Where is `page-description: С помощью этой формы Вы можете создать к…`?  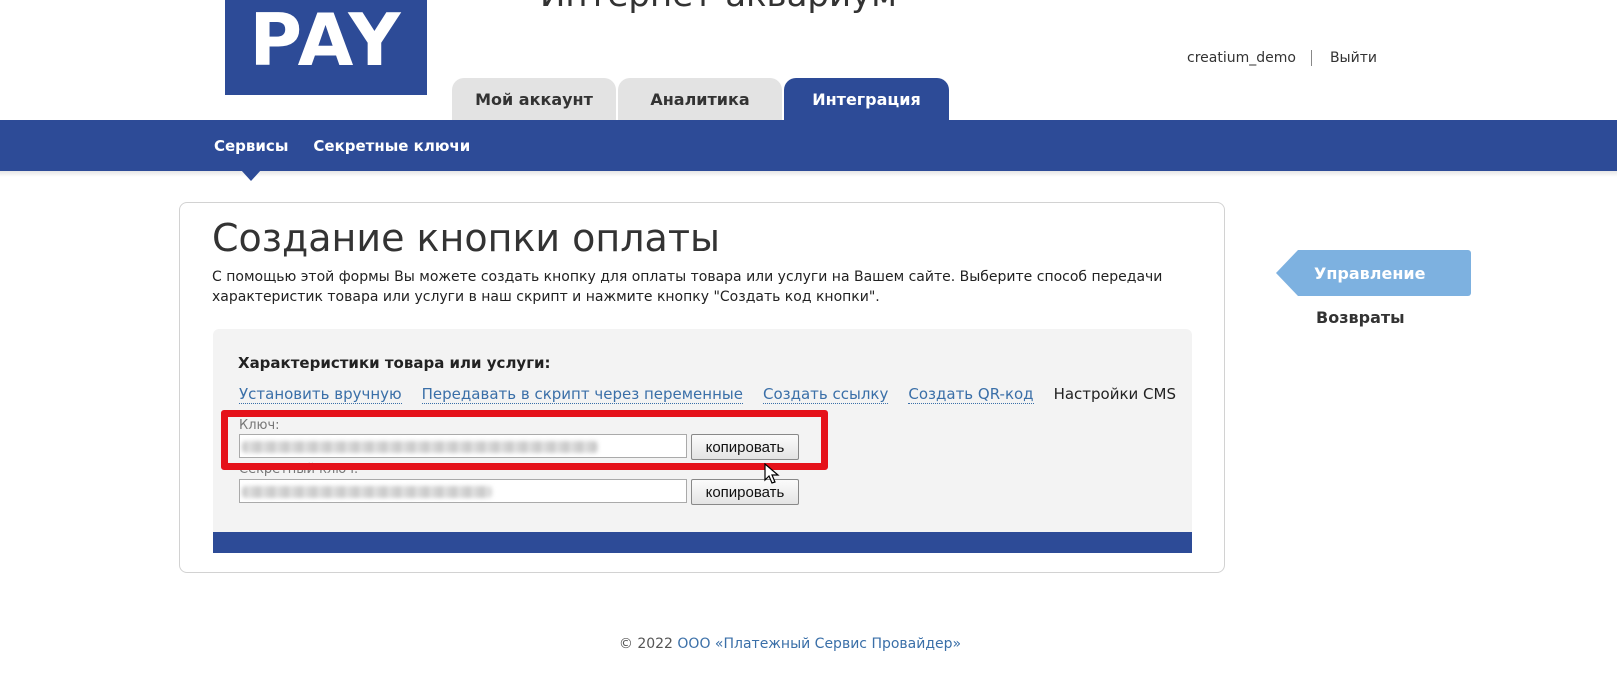
page-description: С помощью этой формы Вы можете создать к… is located at coordinates (687, 287).